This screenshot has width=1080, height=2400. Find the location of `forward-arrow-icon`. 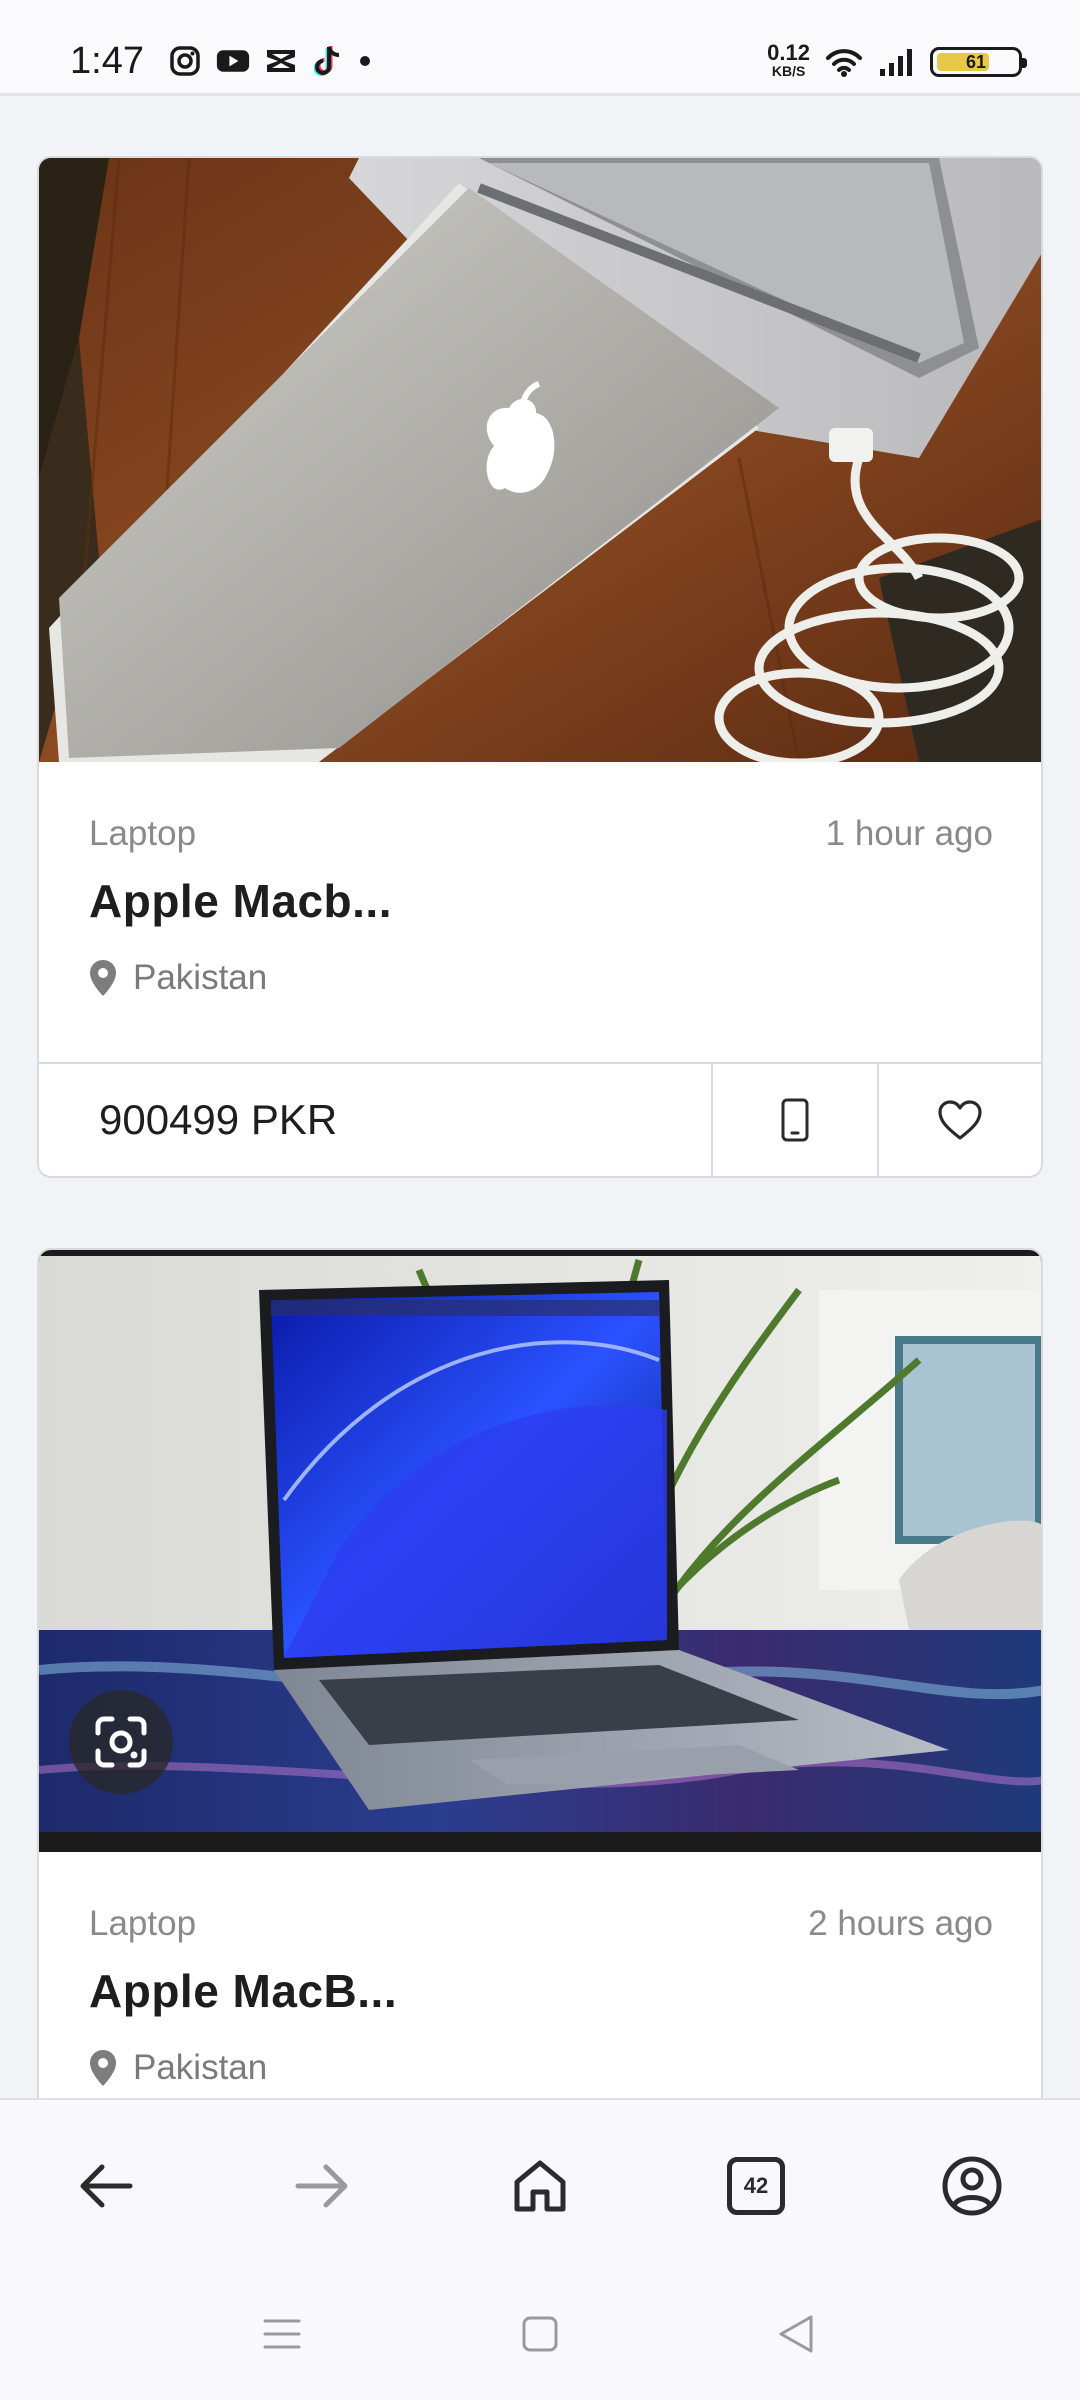

forward-arrow-icon is located at coordinates (321, 2186).